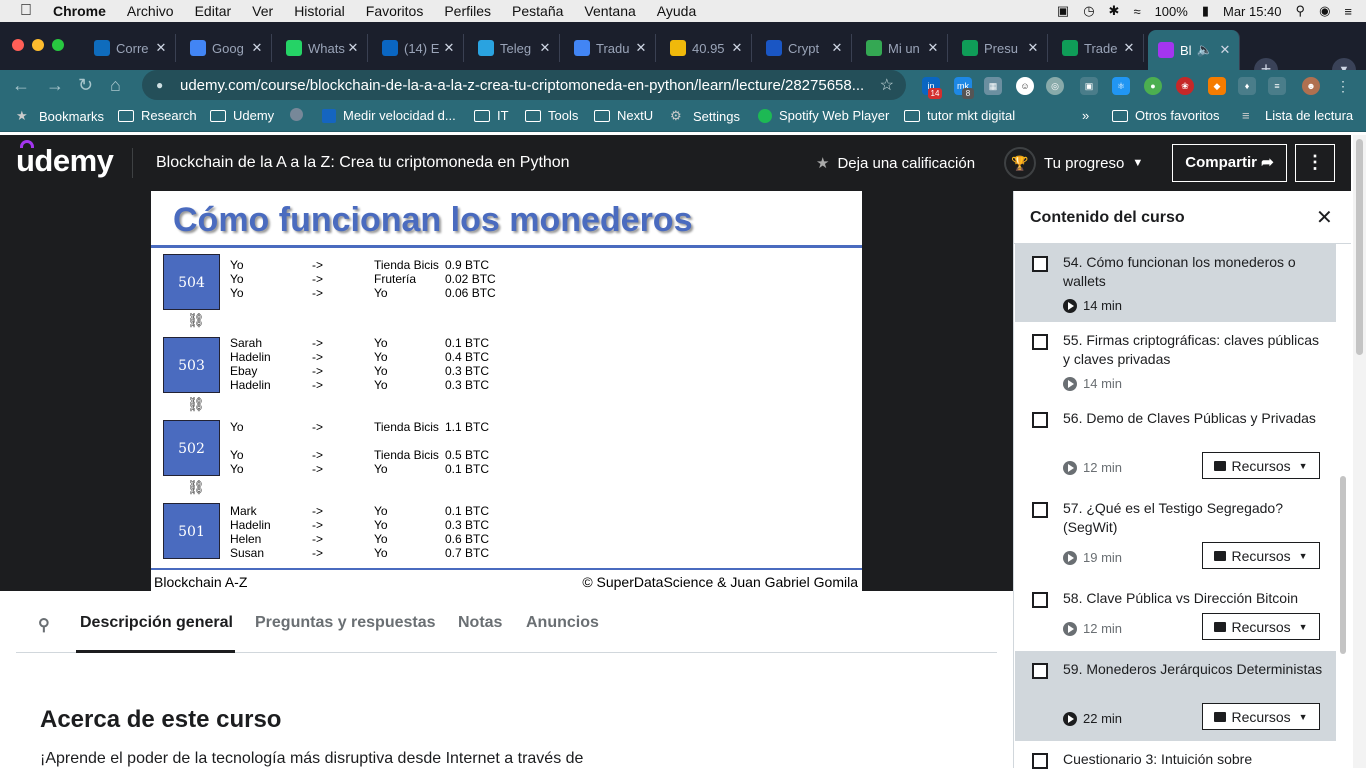 Image resolution: width=1366 pixels, height=771 pixels. I want to click on page-scrollbar, so click(1359, 451).